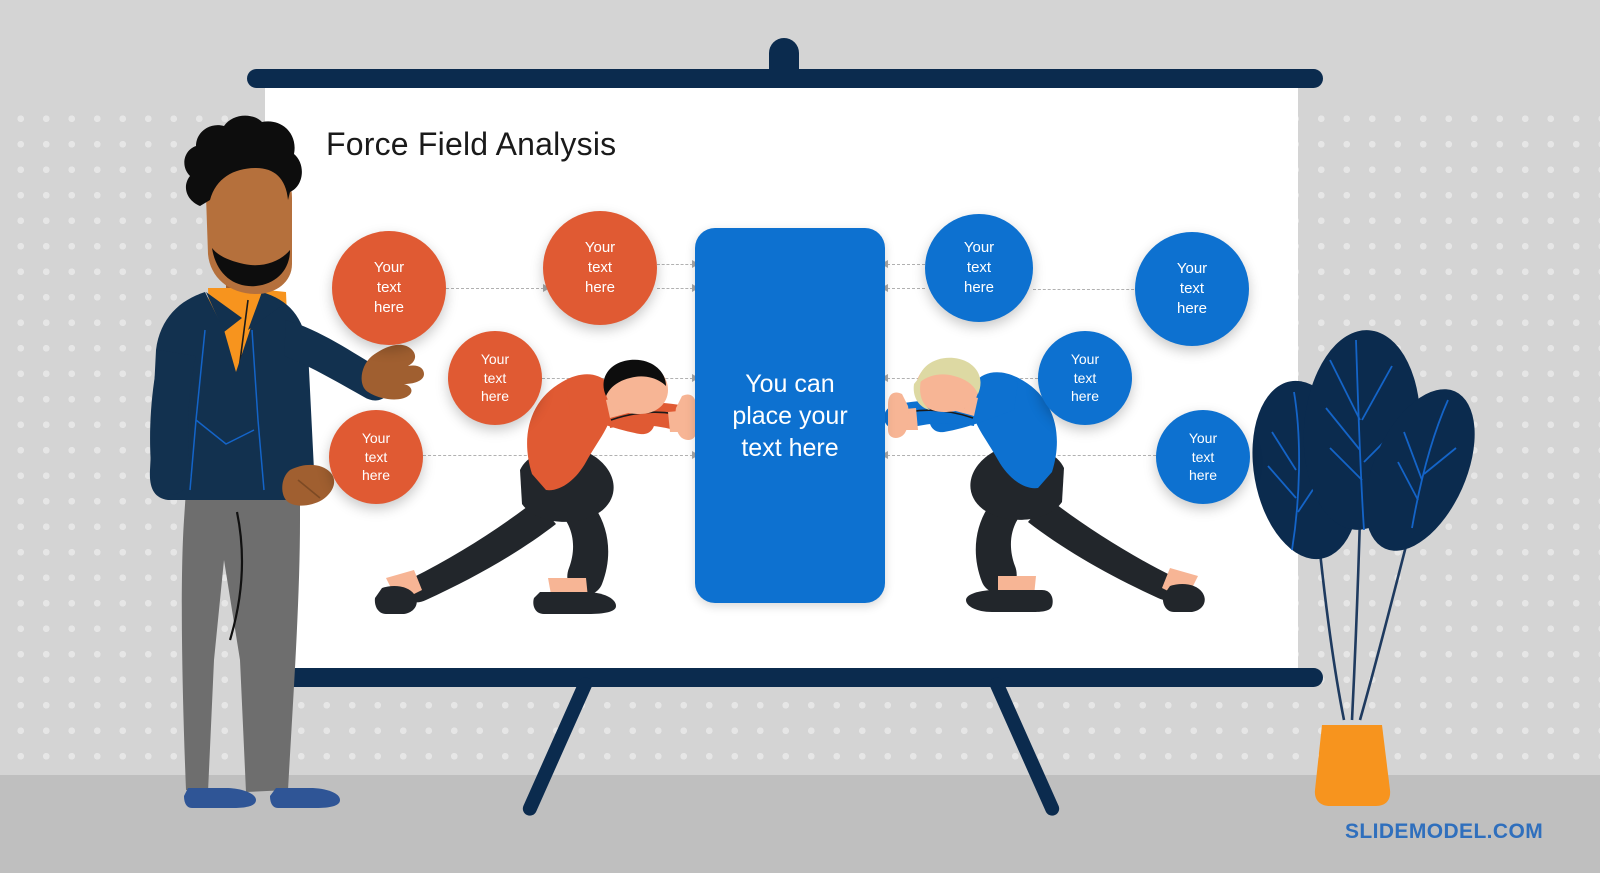  Describe the element at coordinates (790, 447) in the screenshot. I see `center-issue-box-line: text here` at that location.